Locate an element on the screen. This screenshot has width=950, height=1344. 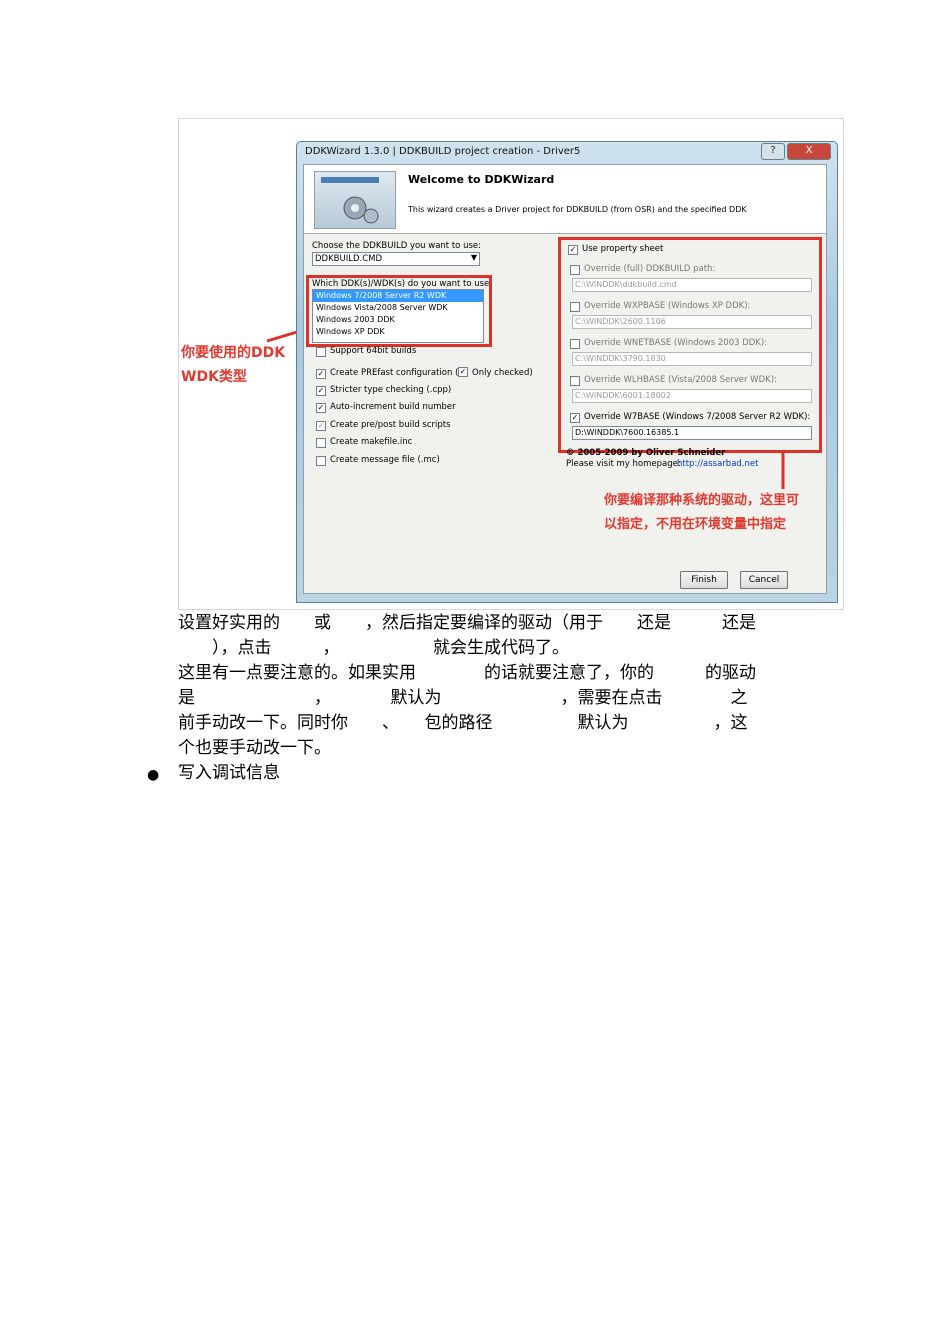
paragraph-line: 前手动改一下。同时你 、 包的路径 默认为 ，这 is located at coordinates (463, 723).